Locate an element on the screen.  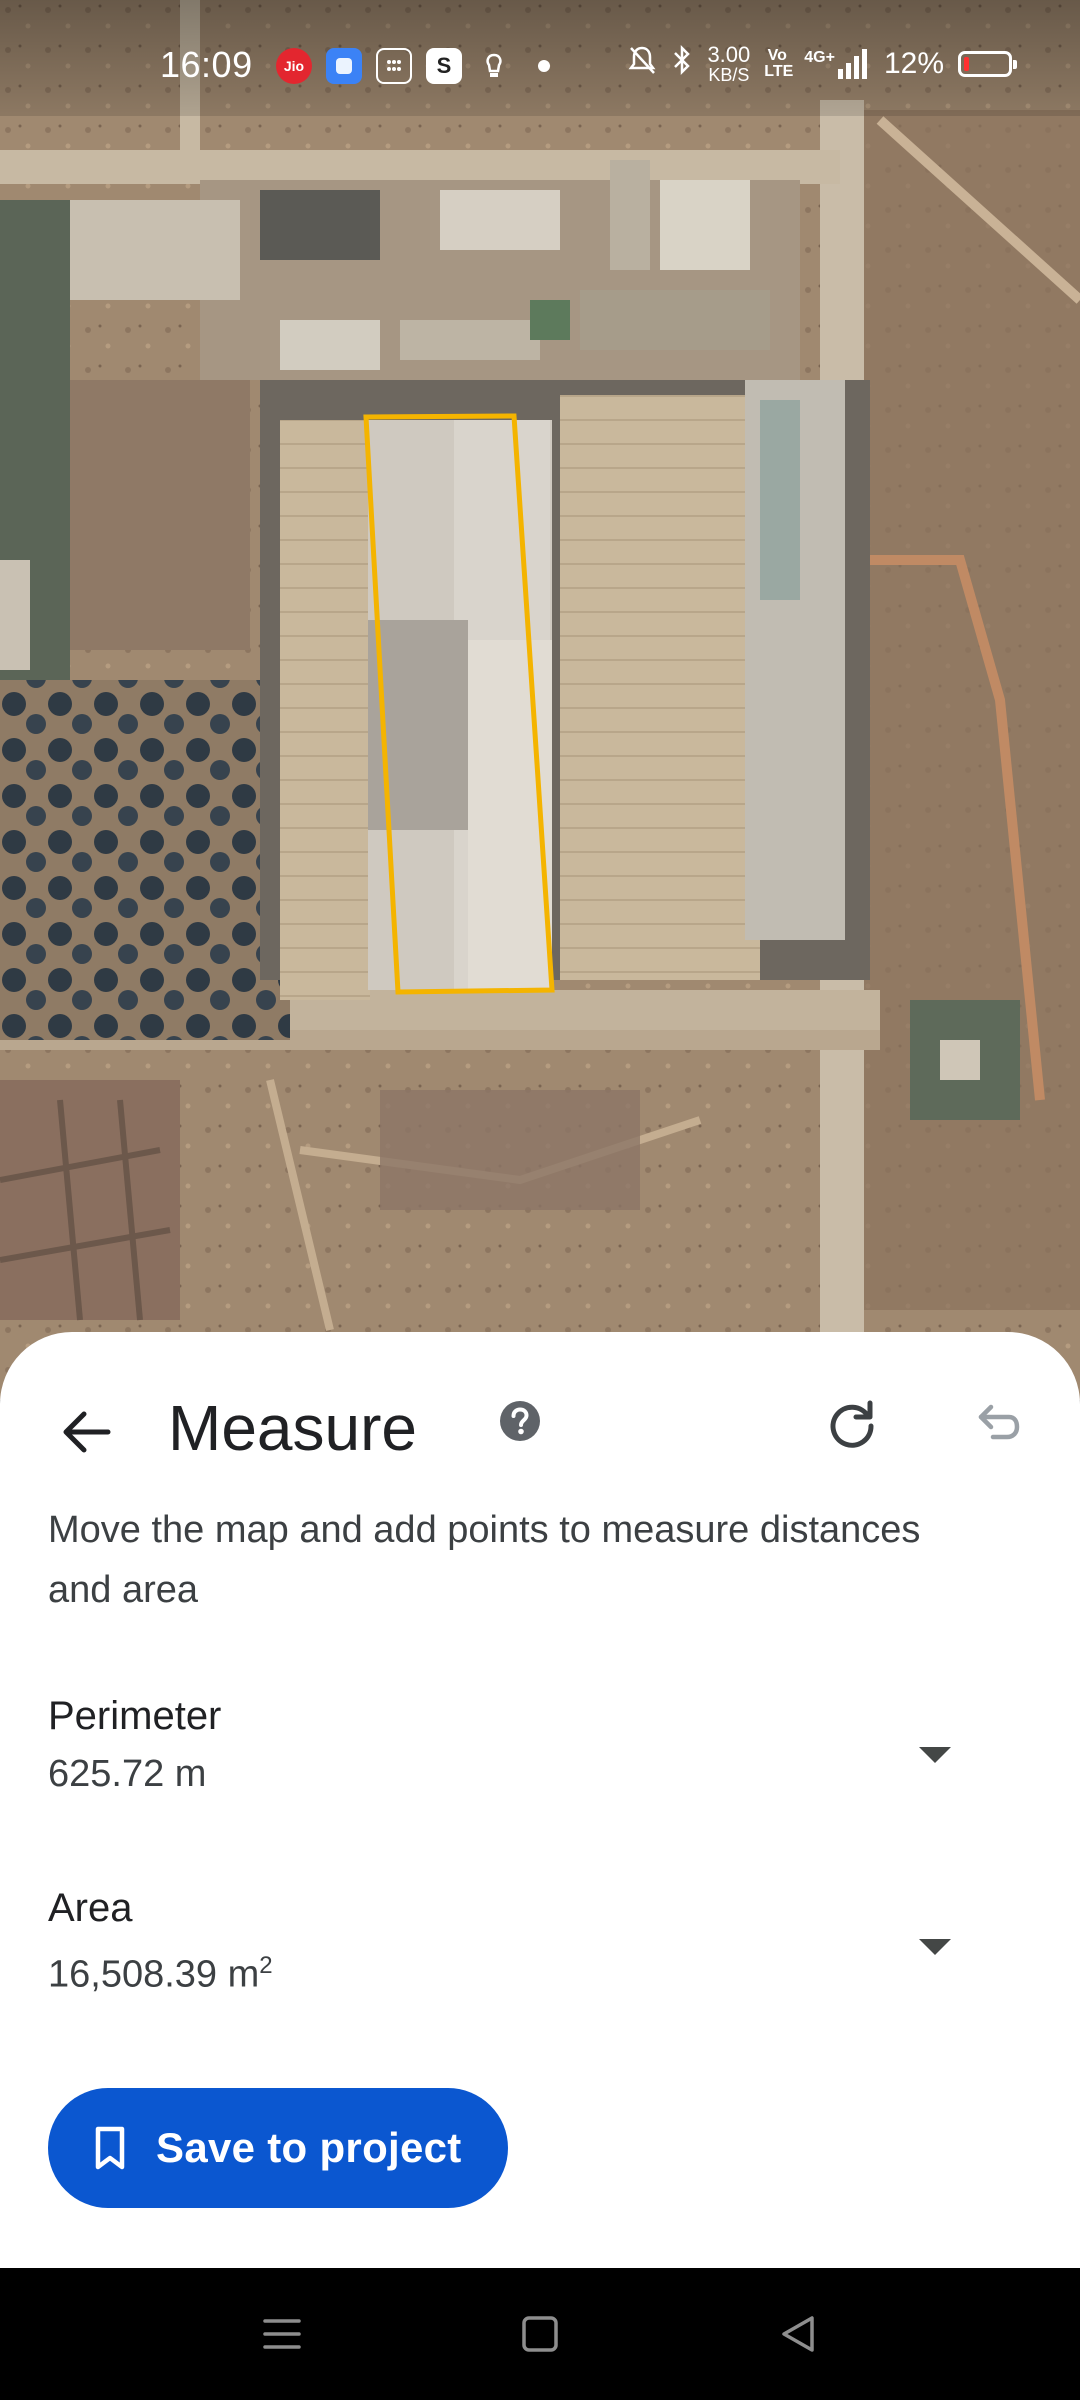
system-status-icons: 3.00 KB/S Vo LTE 4G+ 12% is located at coordinates (822, 63).